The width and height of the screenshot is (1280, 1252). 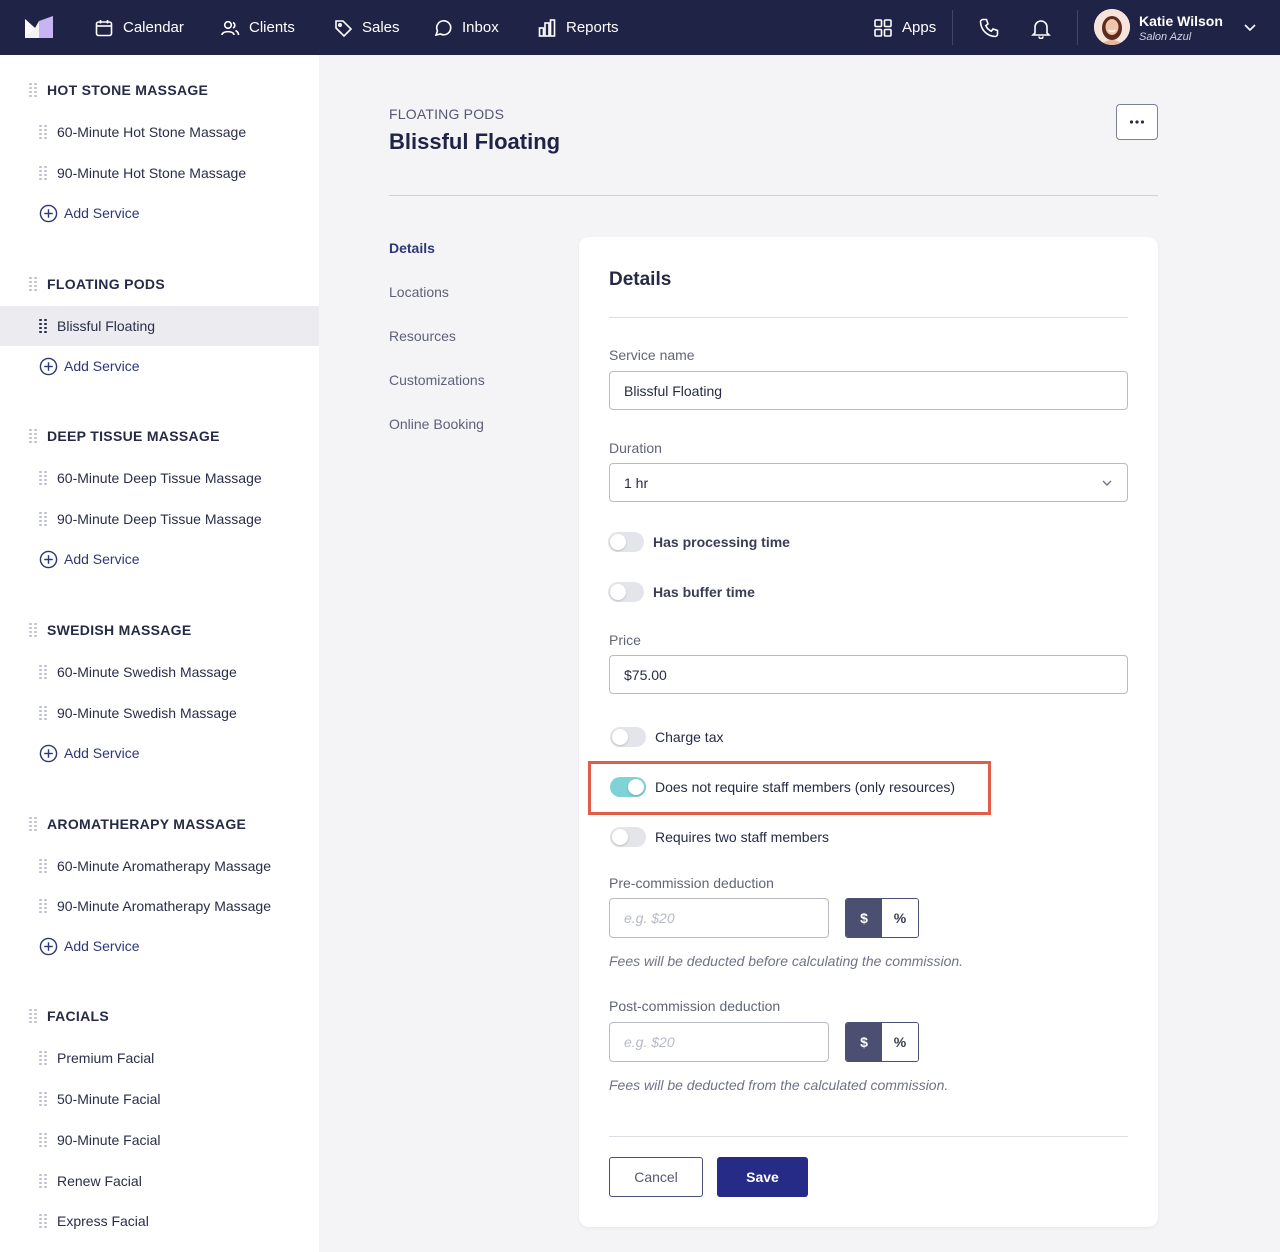 What do you see at coordinates (159, 1140) in the screenshot?
I see `service-item: 90-Minute Facial` at bounding box center [159, 1140].